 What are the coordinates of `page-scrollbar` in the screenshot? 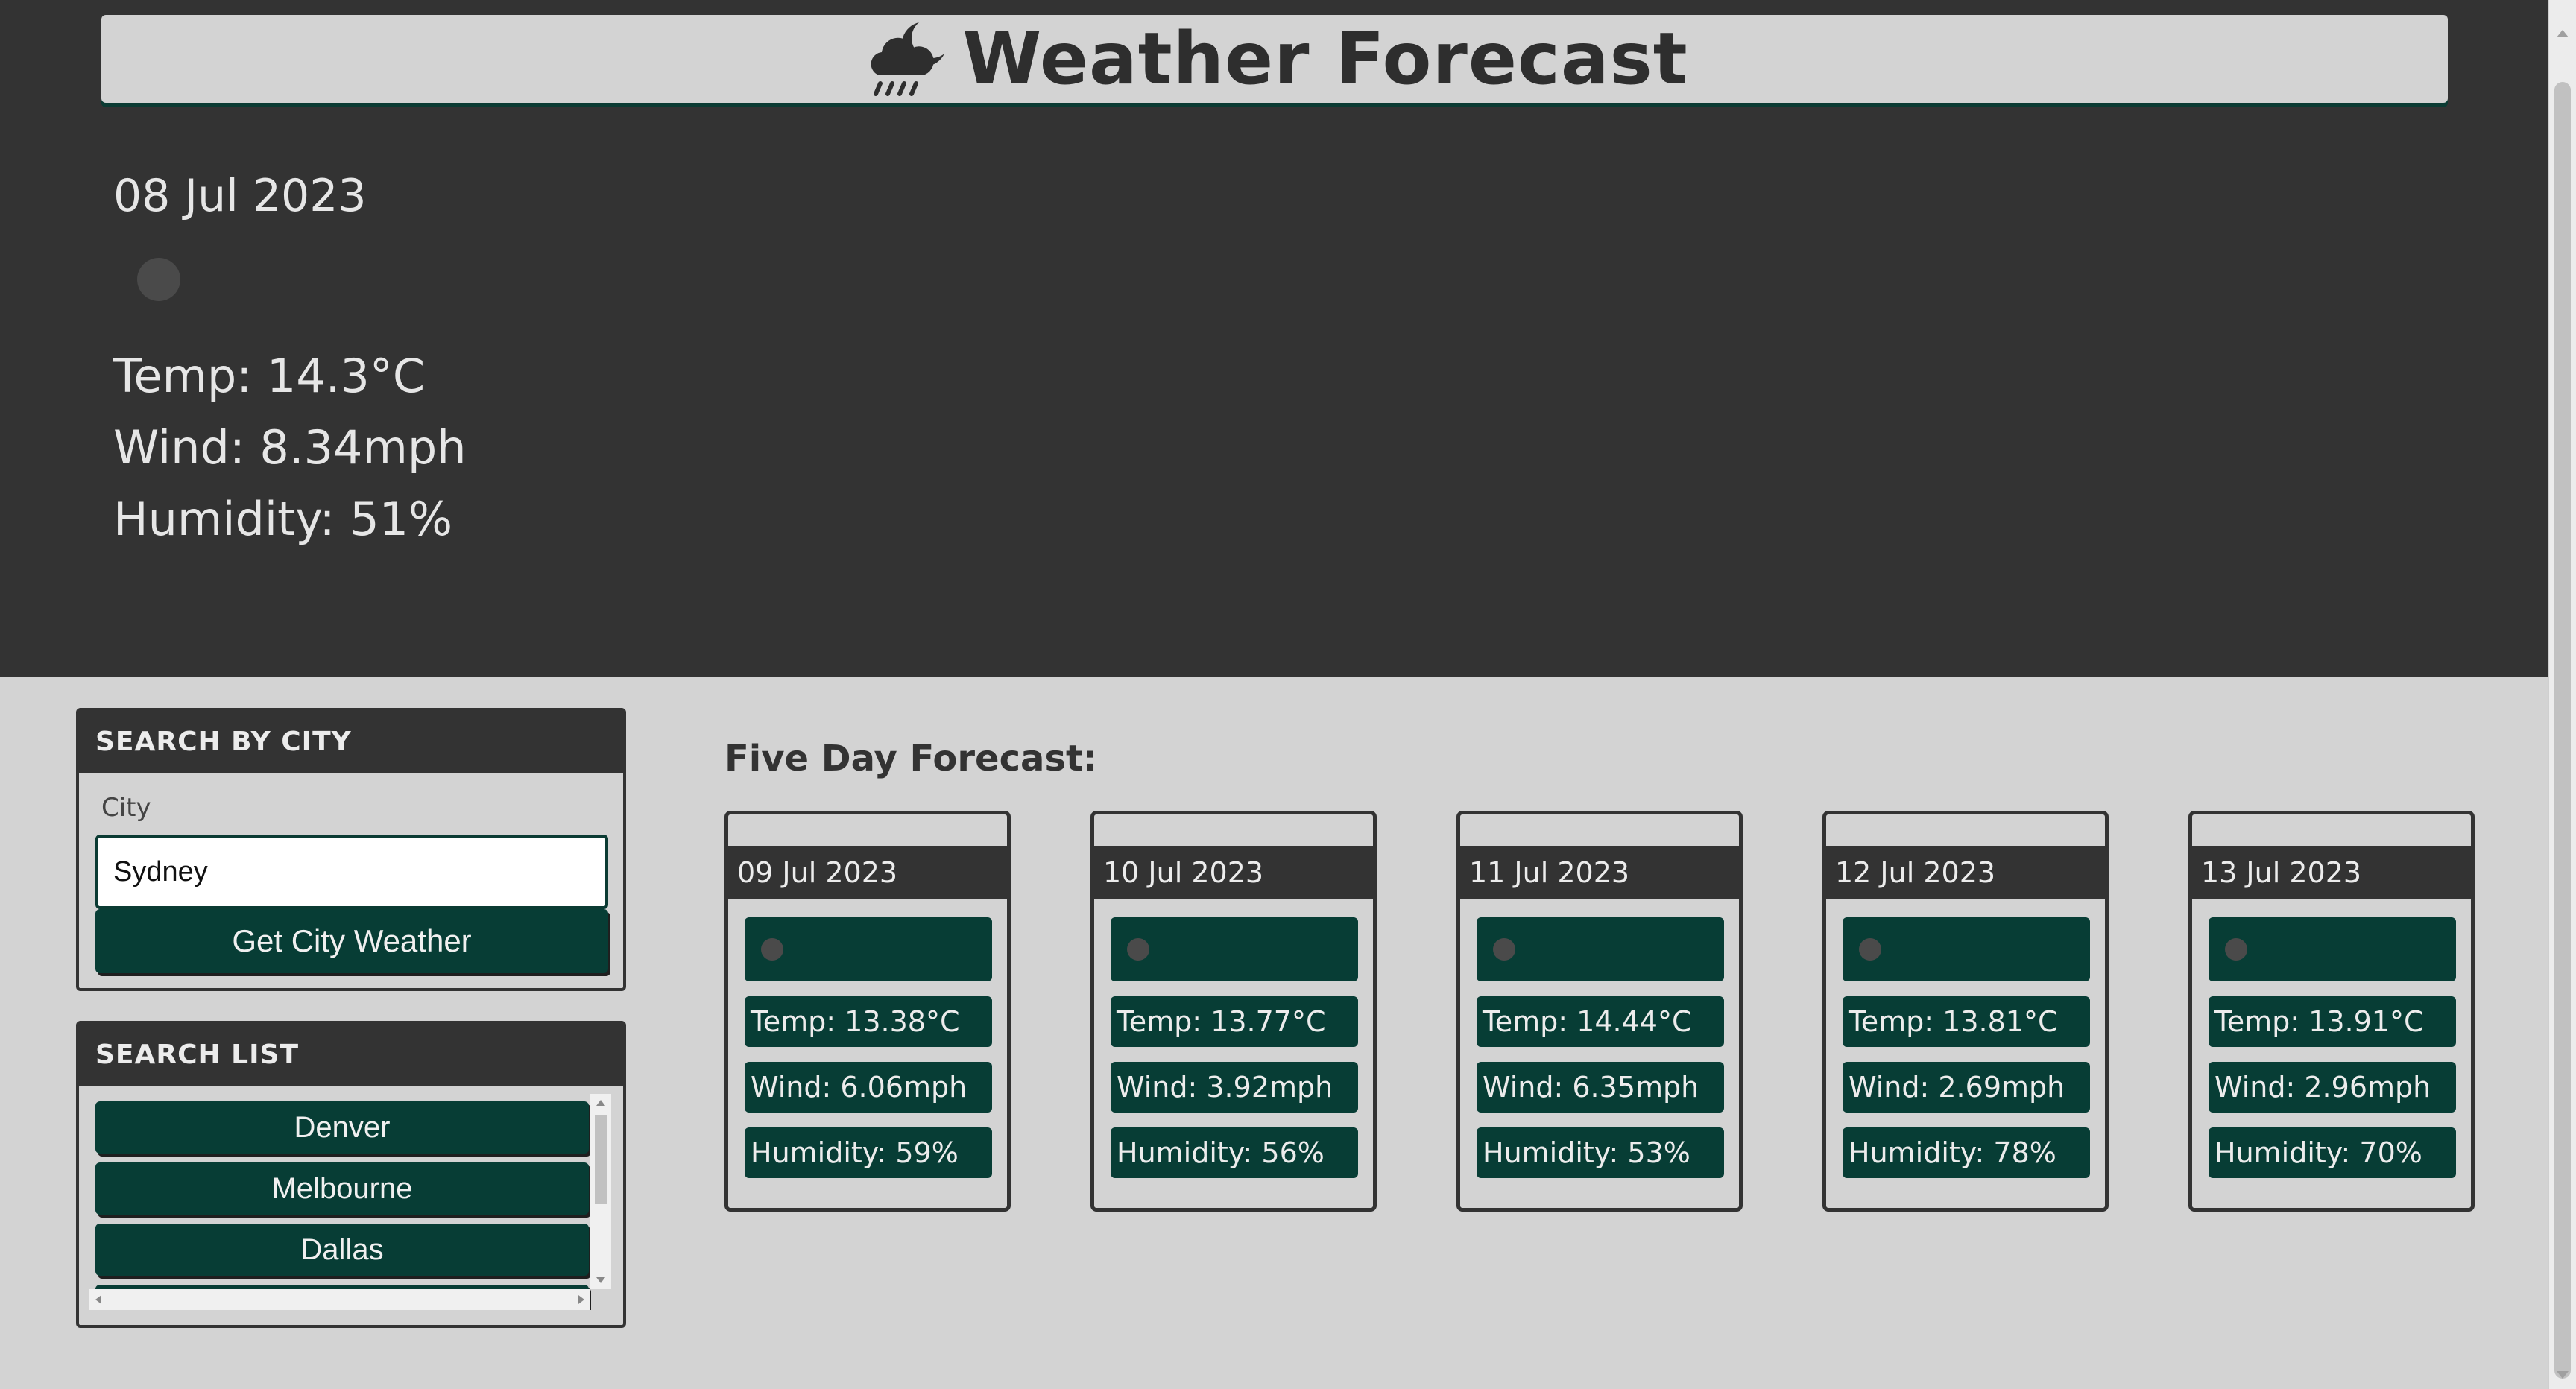 It's located at (2562, 694).